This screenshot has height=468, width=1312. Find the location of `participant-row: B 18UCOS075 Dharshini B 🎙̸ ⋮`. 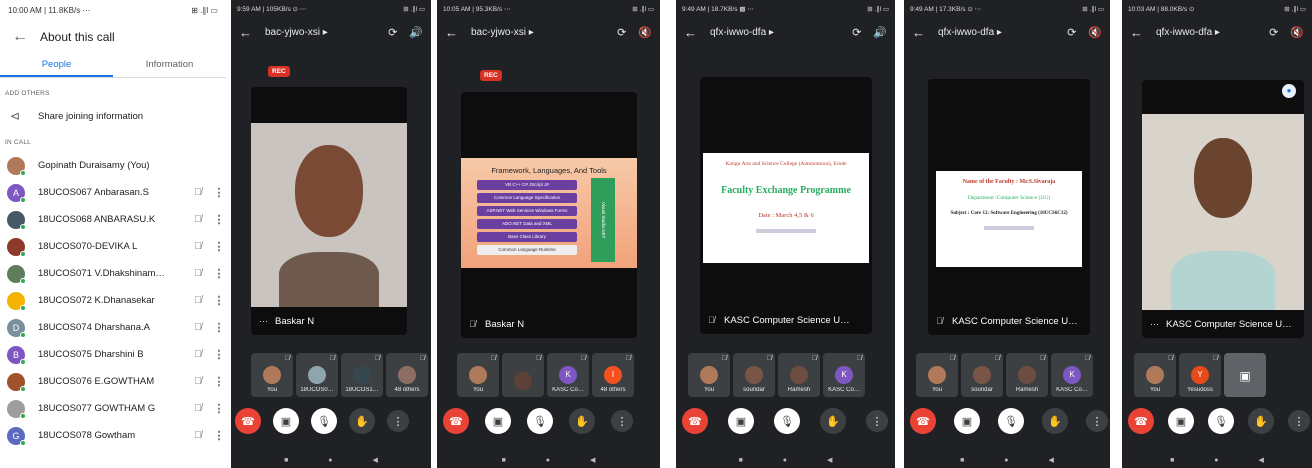

participant-row: B 18UCOS075 Dharshini B 🎙̸ ⋮ is located at coordinates (113, 354).